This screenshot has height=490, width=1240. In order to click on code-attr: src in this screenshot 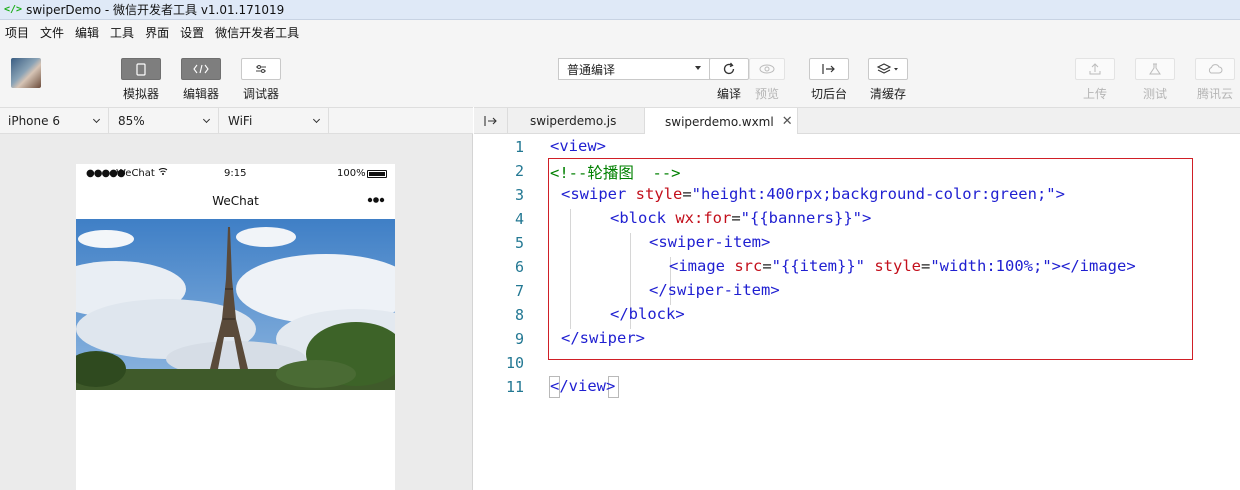, I will do `click(744, 266)`.